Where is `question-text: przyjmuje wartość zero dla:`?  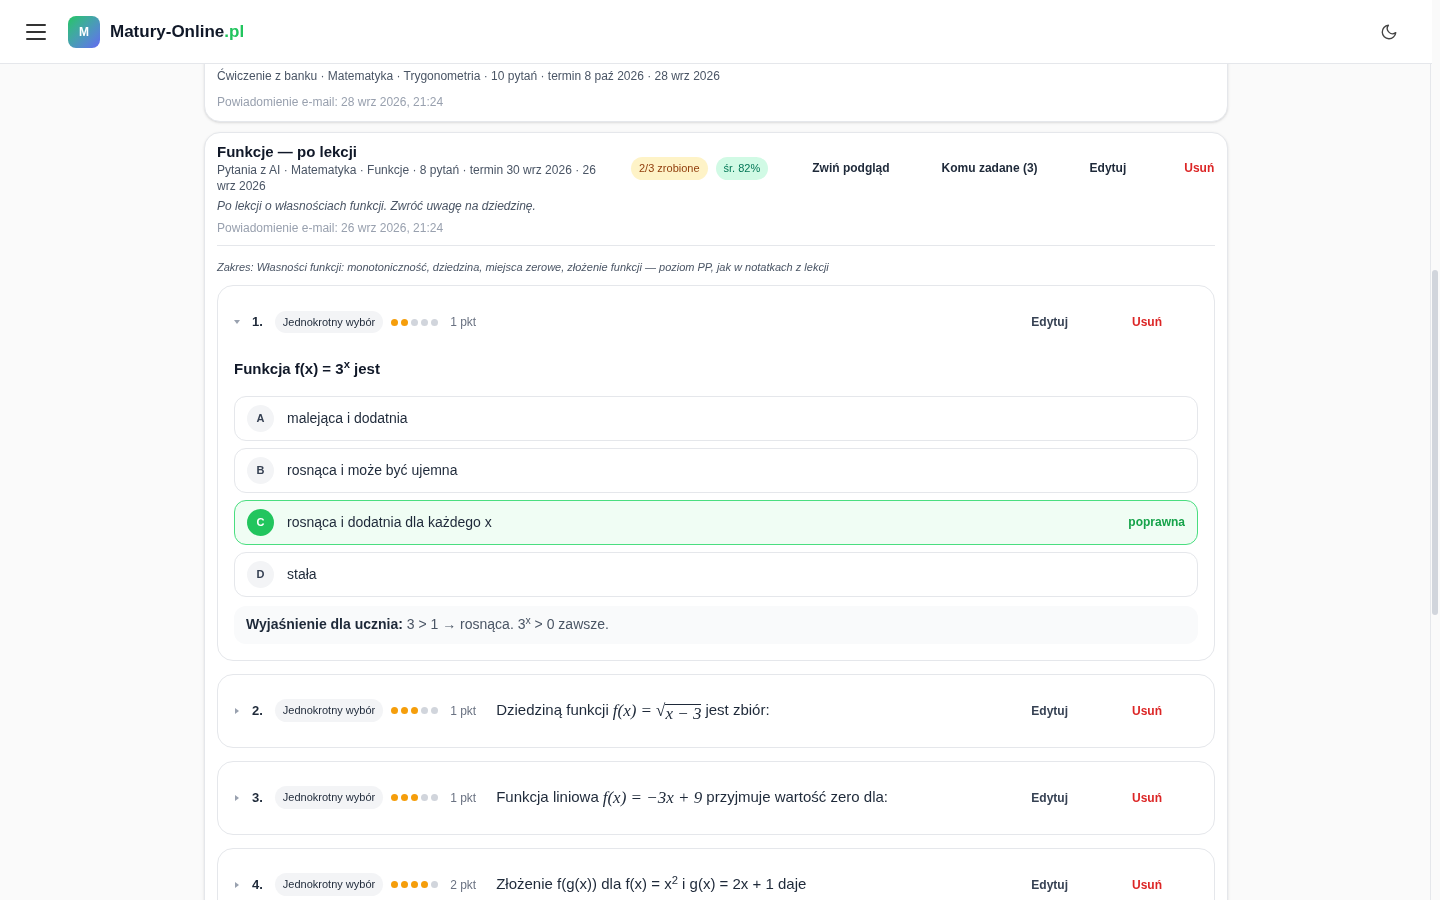
question-text: przyjmuje wartość zero dla: is located at coordinates (797, 797).